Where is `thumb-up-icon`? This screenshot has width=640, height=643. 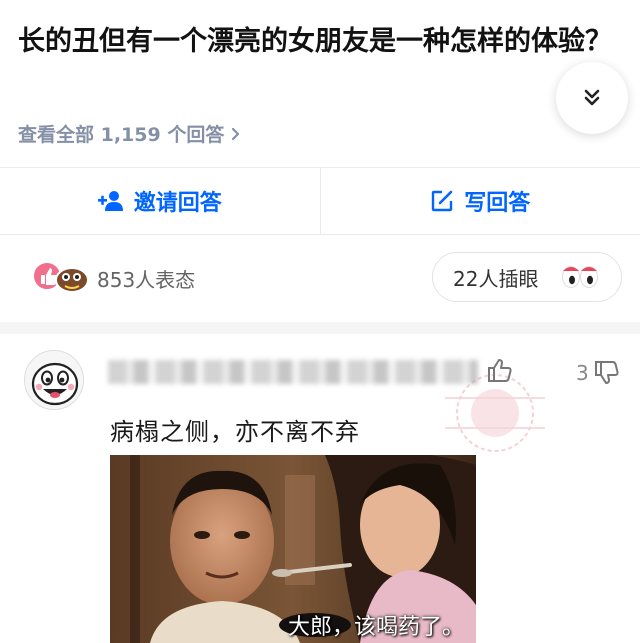
thumb-up-icon is located at coordinates (500, 370).